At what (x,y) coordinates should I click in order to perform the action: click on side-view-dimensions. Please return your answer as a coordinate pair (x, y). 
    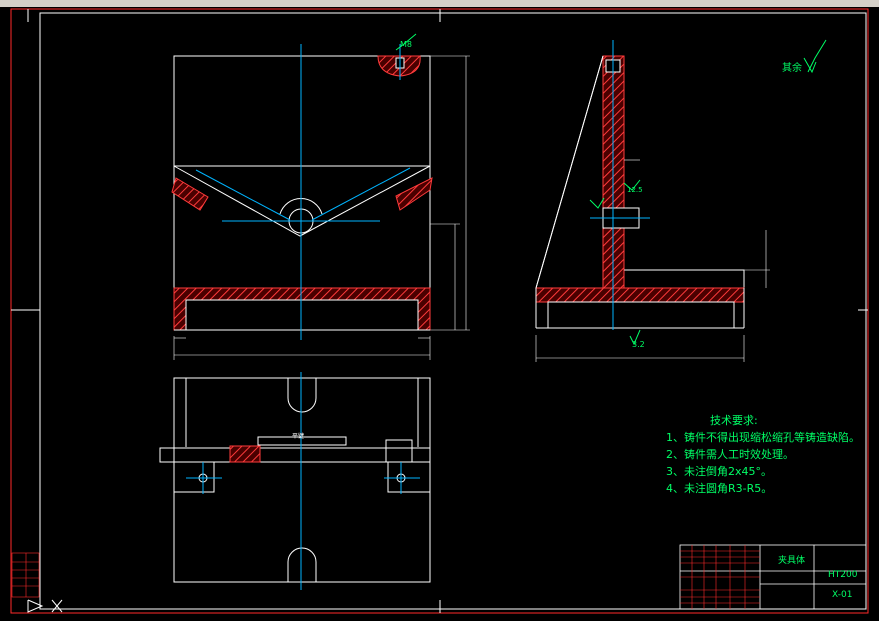
    Looking at the image, I should click on (652, 260).